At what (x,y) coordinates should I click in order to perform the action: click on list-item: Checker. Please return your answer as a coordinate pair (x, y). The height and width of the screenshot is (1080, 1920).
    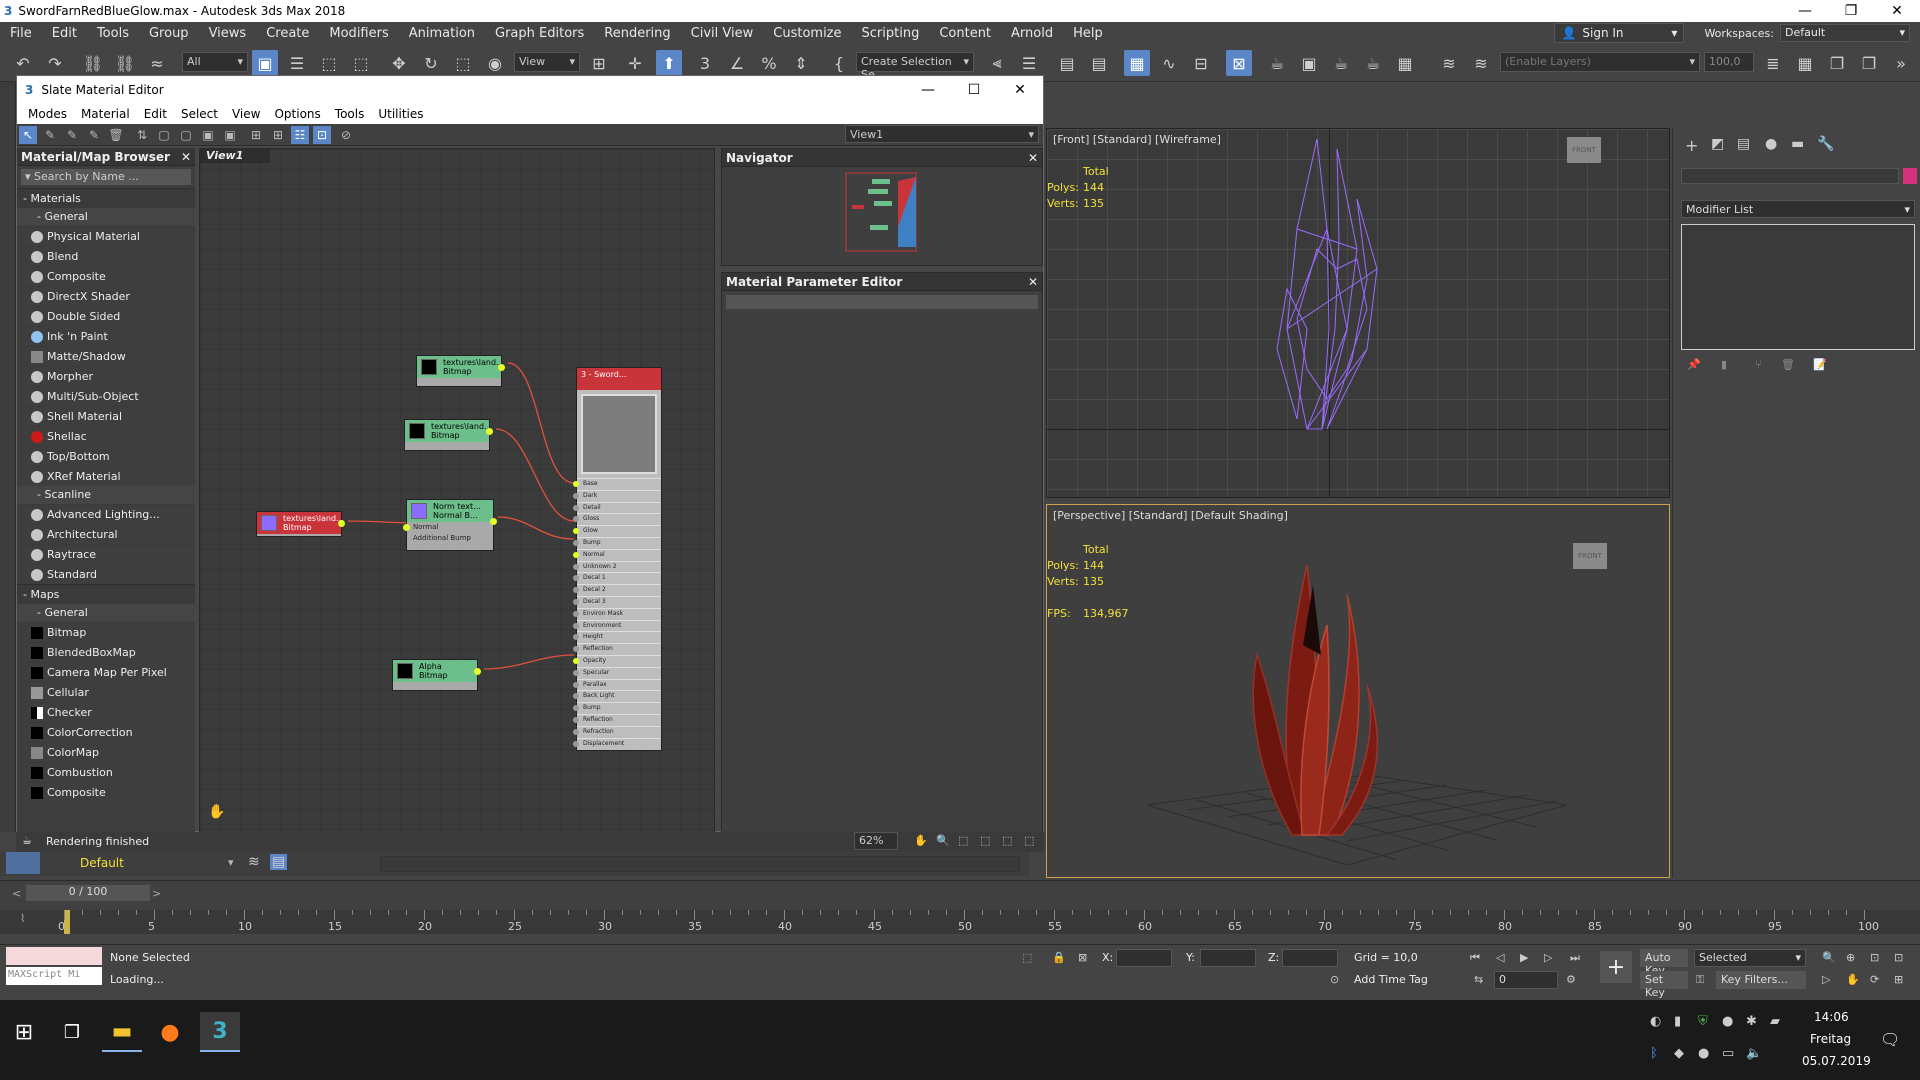
    Looking at the image, I should click on (106, 712).